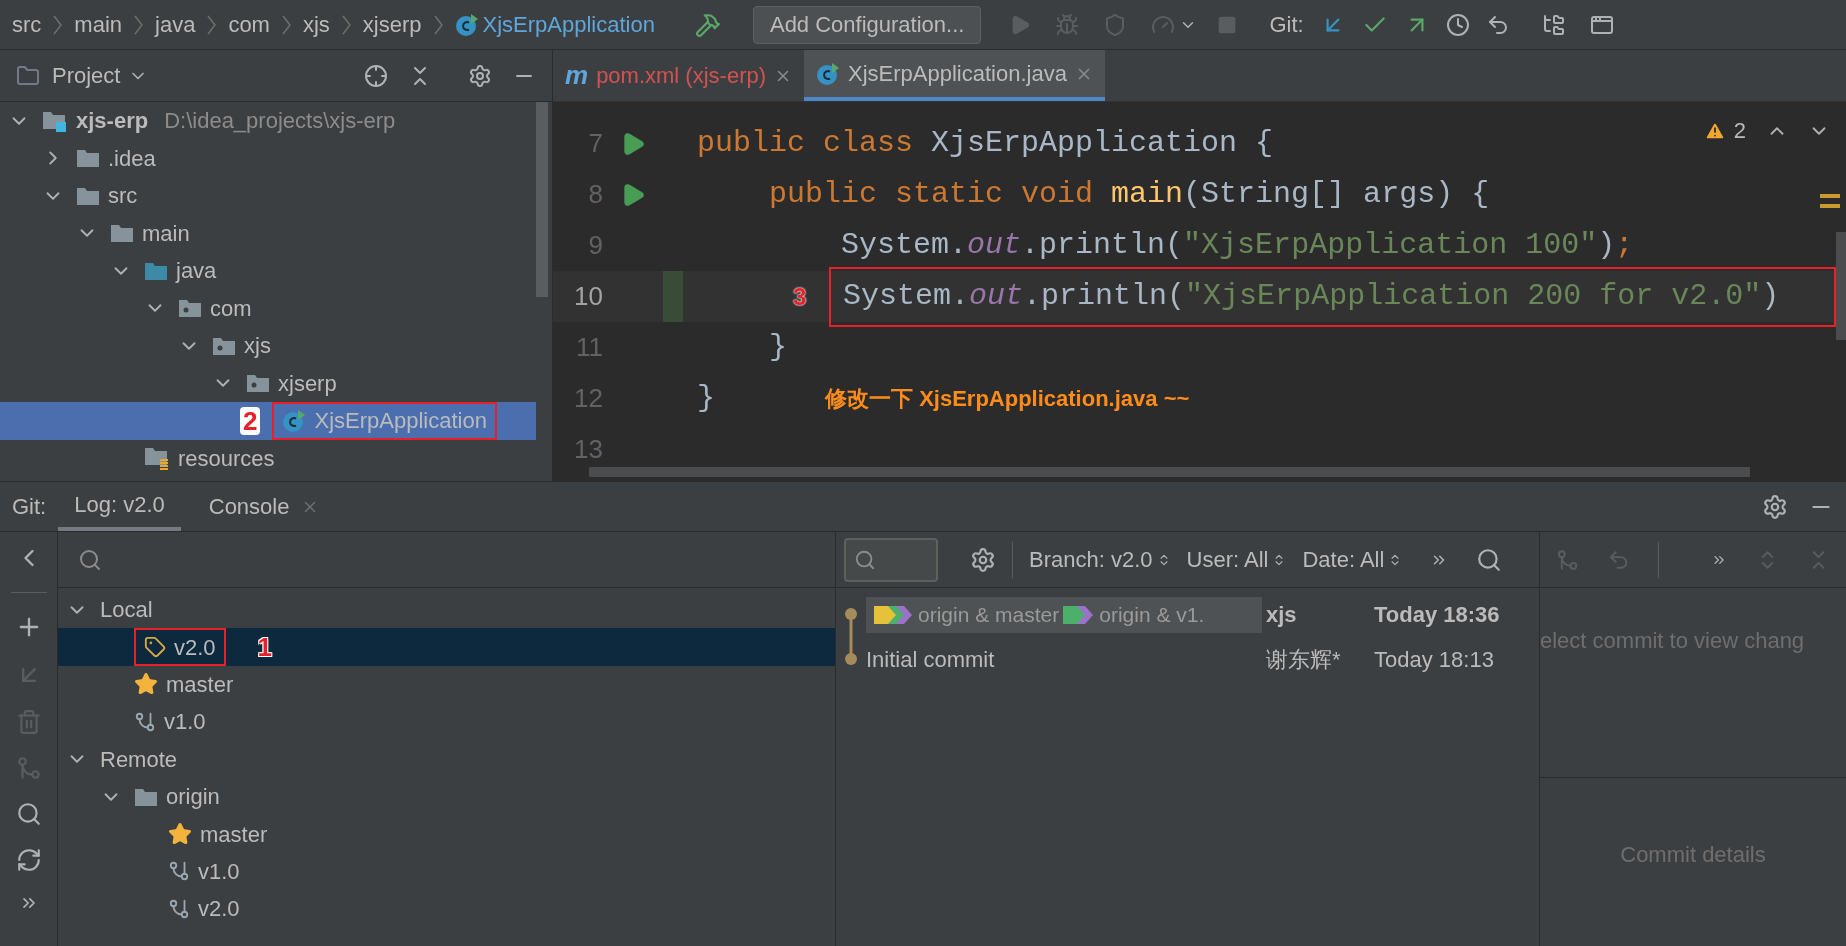 The height and width of the screenshot is (946, 1846). What do you see at coordinates (588, 398) in the screenshot?
I see `line-number: 12` at bounding box center [588, 398].